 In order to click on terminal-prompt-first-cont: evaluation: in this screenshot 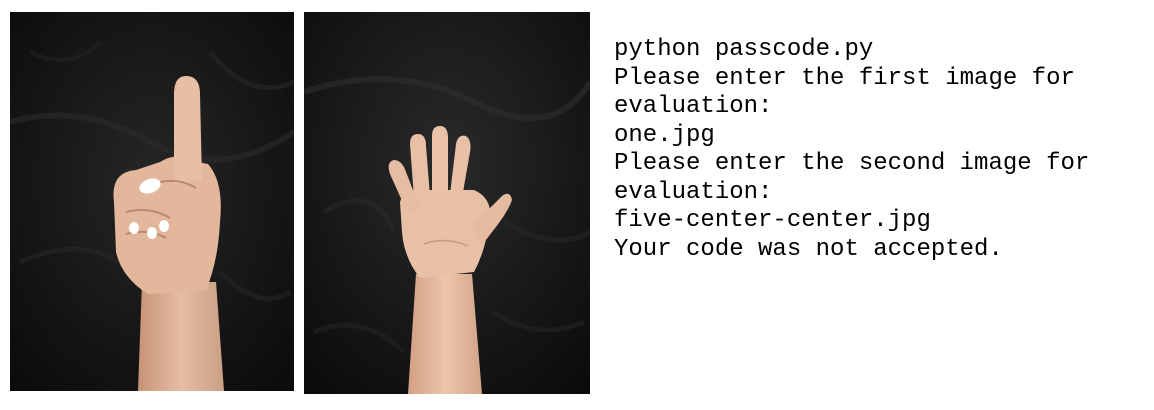, I will do `click(693, 106)`.